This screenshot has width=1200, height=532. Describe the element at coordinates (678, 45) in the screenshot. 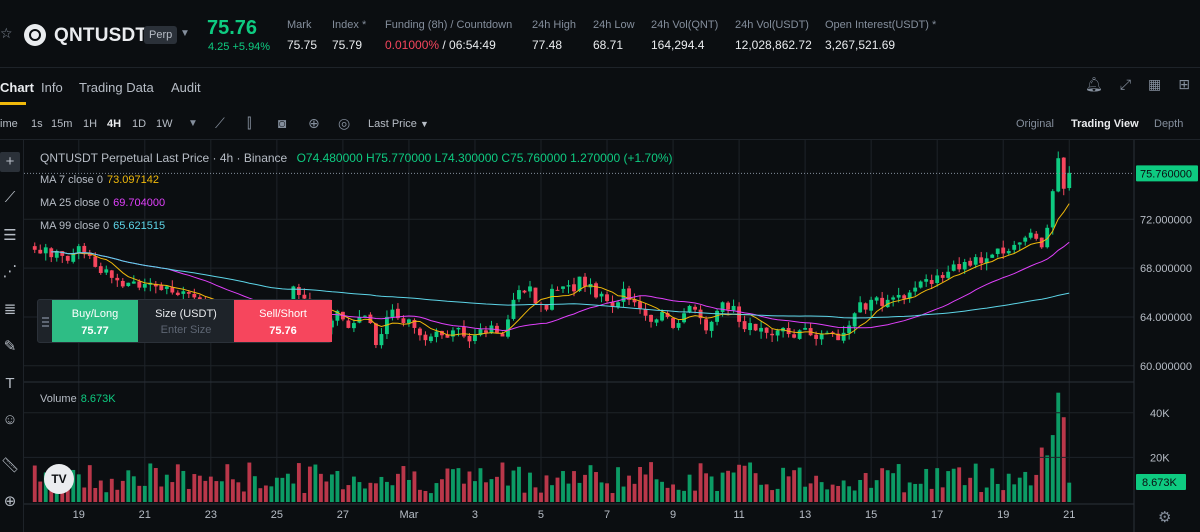

I see `stat-value: 164,294.4` at that location.